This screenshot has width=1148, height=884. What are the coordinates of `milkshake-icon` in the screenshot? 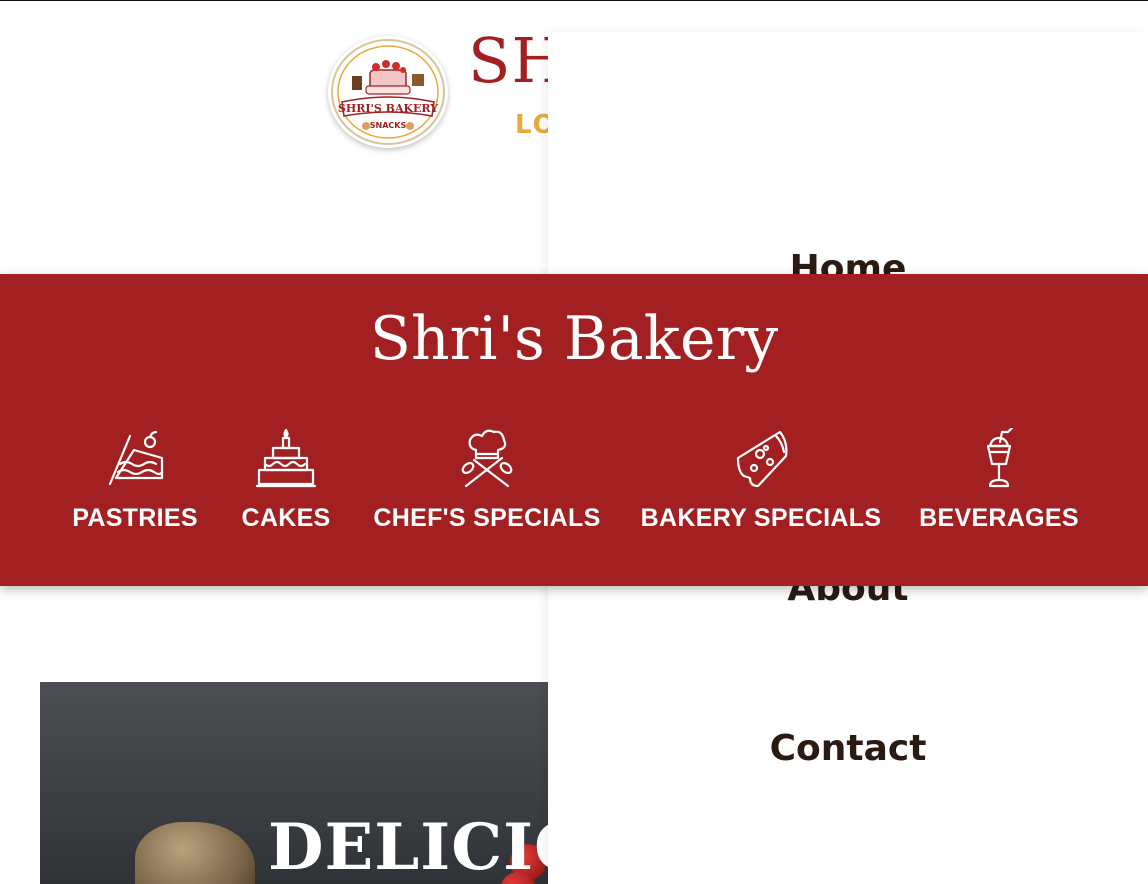 It's located at (1000, 458).